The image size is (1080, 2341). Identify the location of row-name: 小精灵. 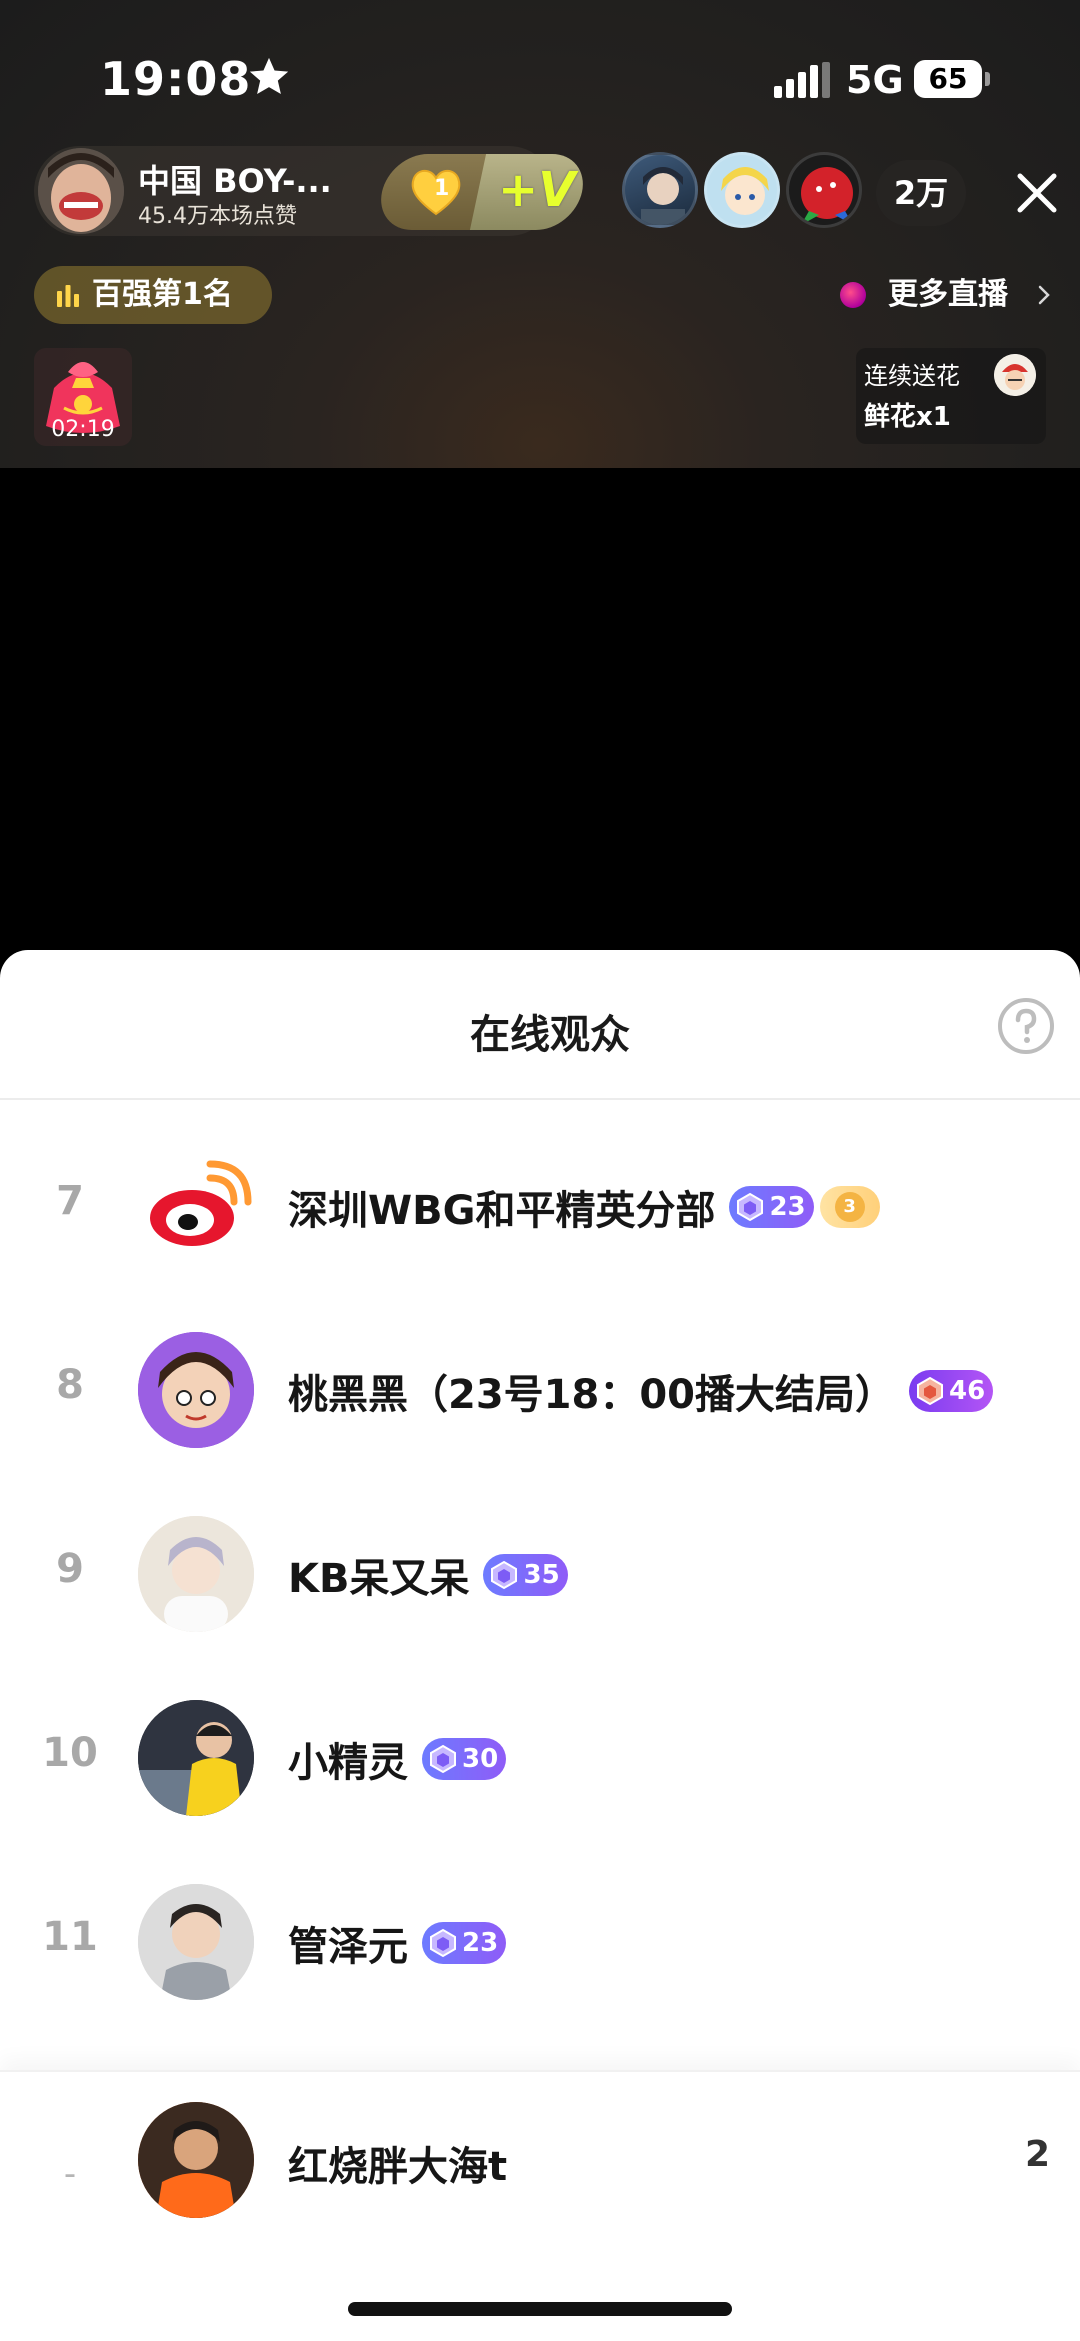
(348, 1763).